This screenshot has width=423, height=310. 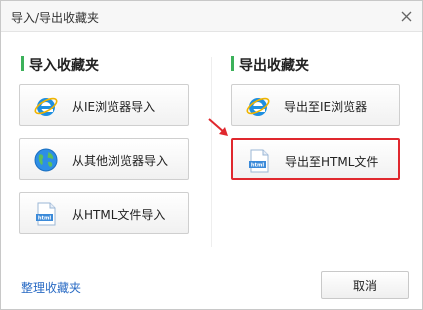 I want to click on import-from-html-label: 从HTML文件导入, so click(x=119, y=215).